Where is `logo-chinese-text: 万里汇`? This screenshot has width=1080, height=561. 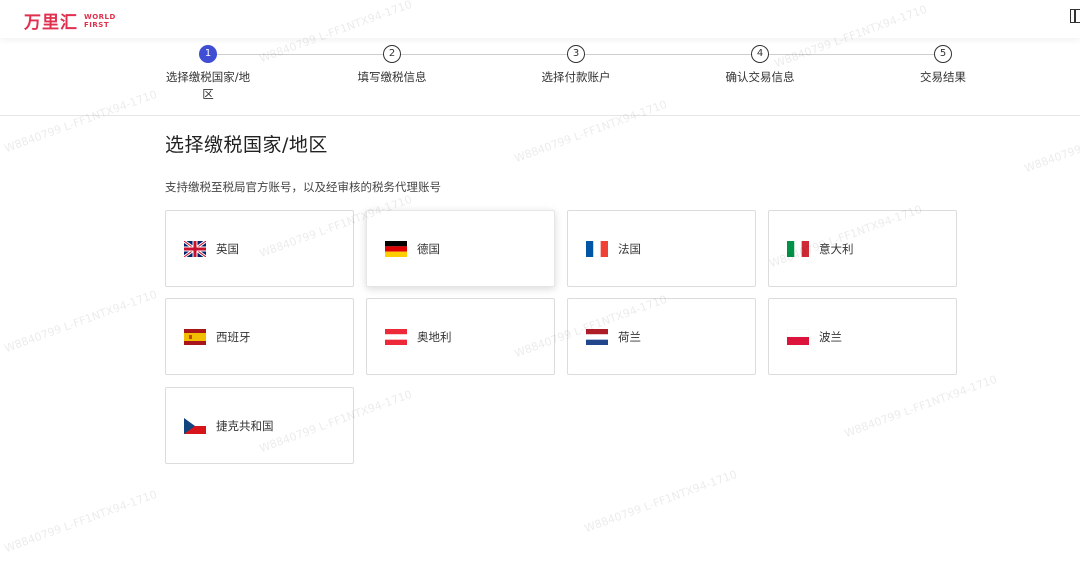
logo-chinese-text: 万里汇 is located at coordinates (51, 23).